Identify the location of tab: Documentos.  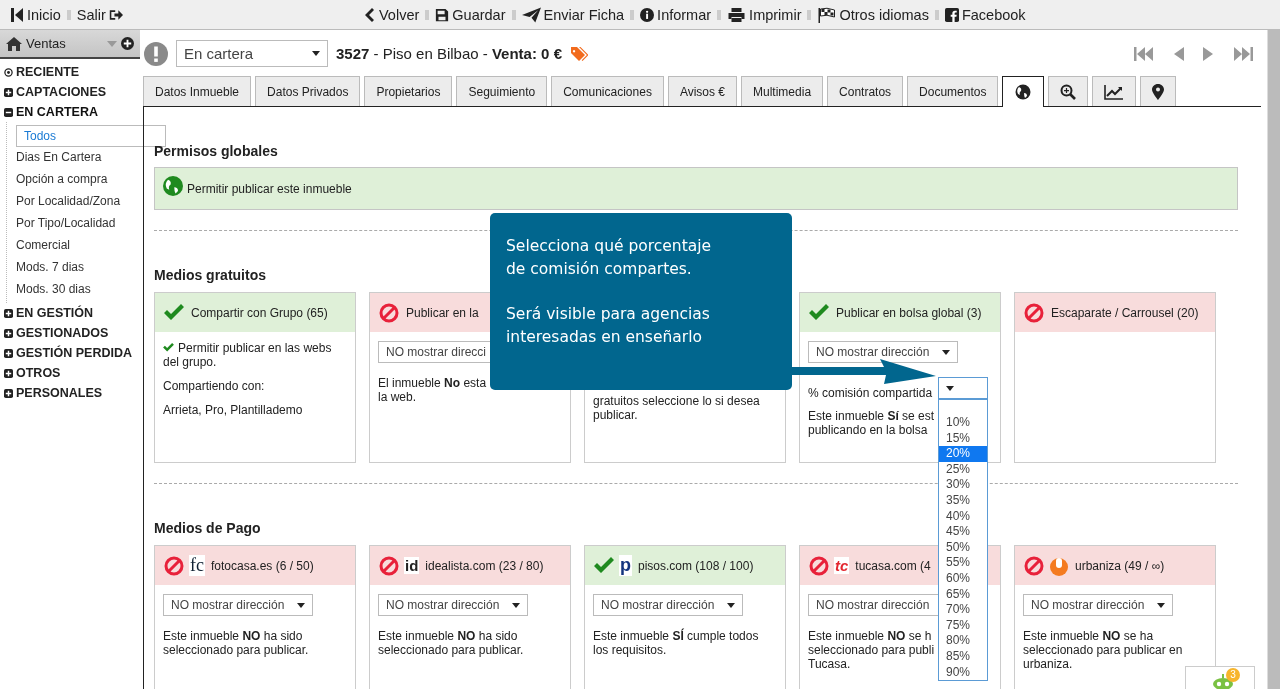
(953, 91).